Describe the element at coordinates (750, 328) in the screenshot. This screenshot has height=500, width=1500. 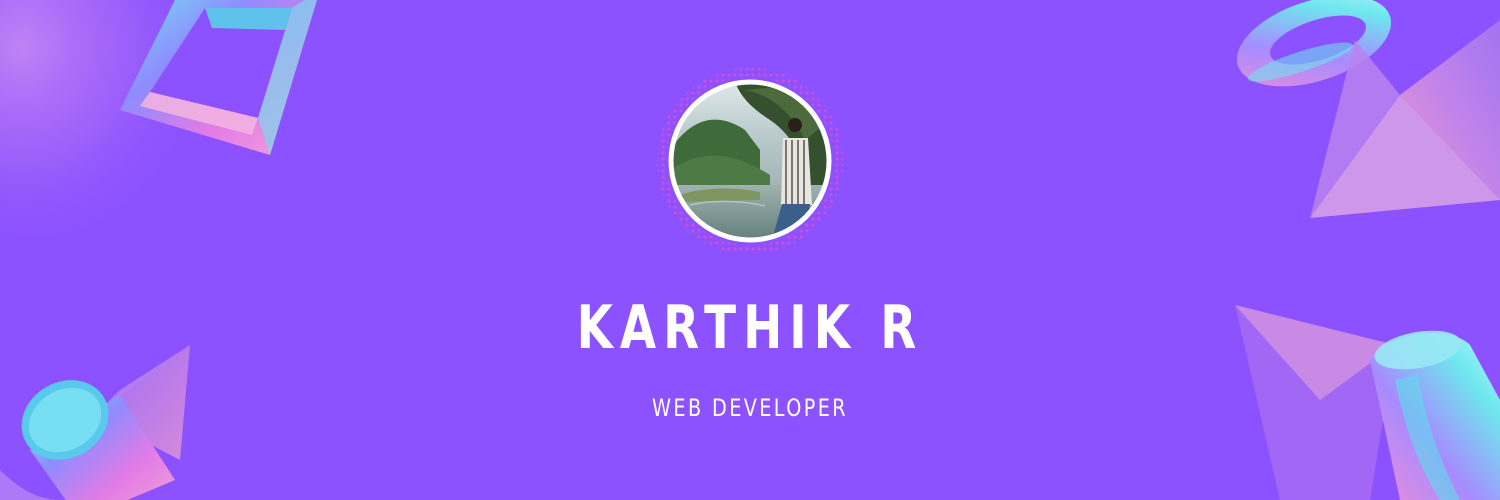
I see `profile-name: KARTHIK R` at that location.